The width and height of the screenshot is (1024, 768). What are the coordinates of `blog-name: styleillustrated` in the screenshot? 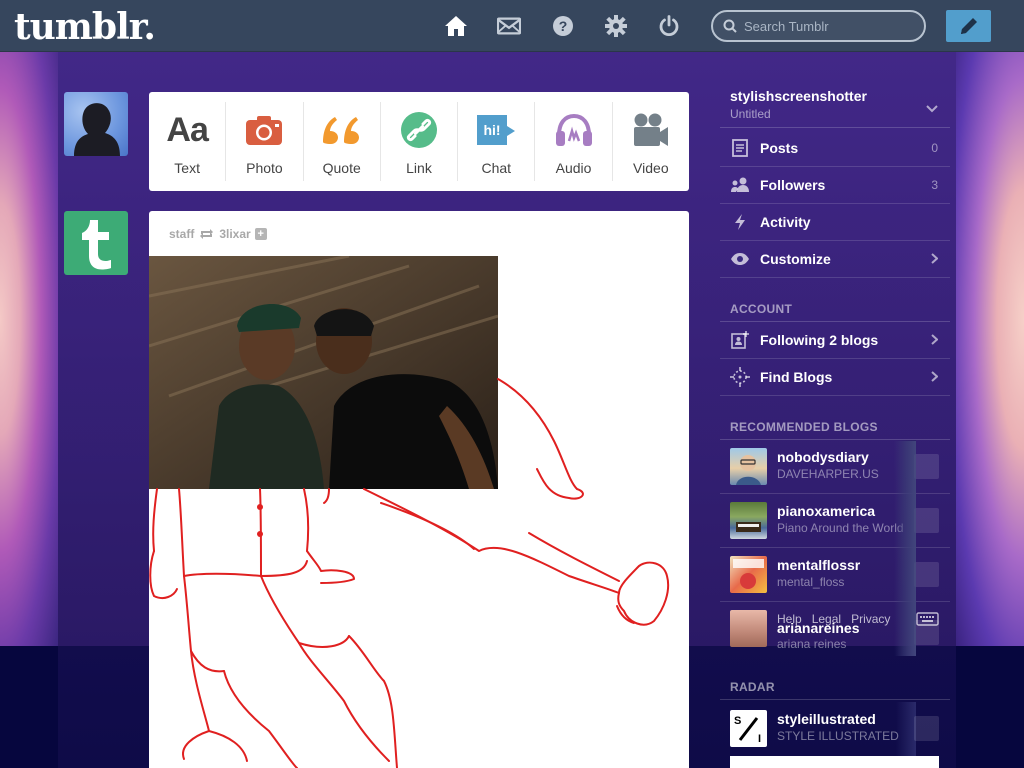 It's located at (826, 719).